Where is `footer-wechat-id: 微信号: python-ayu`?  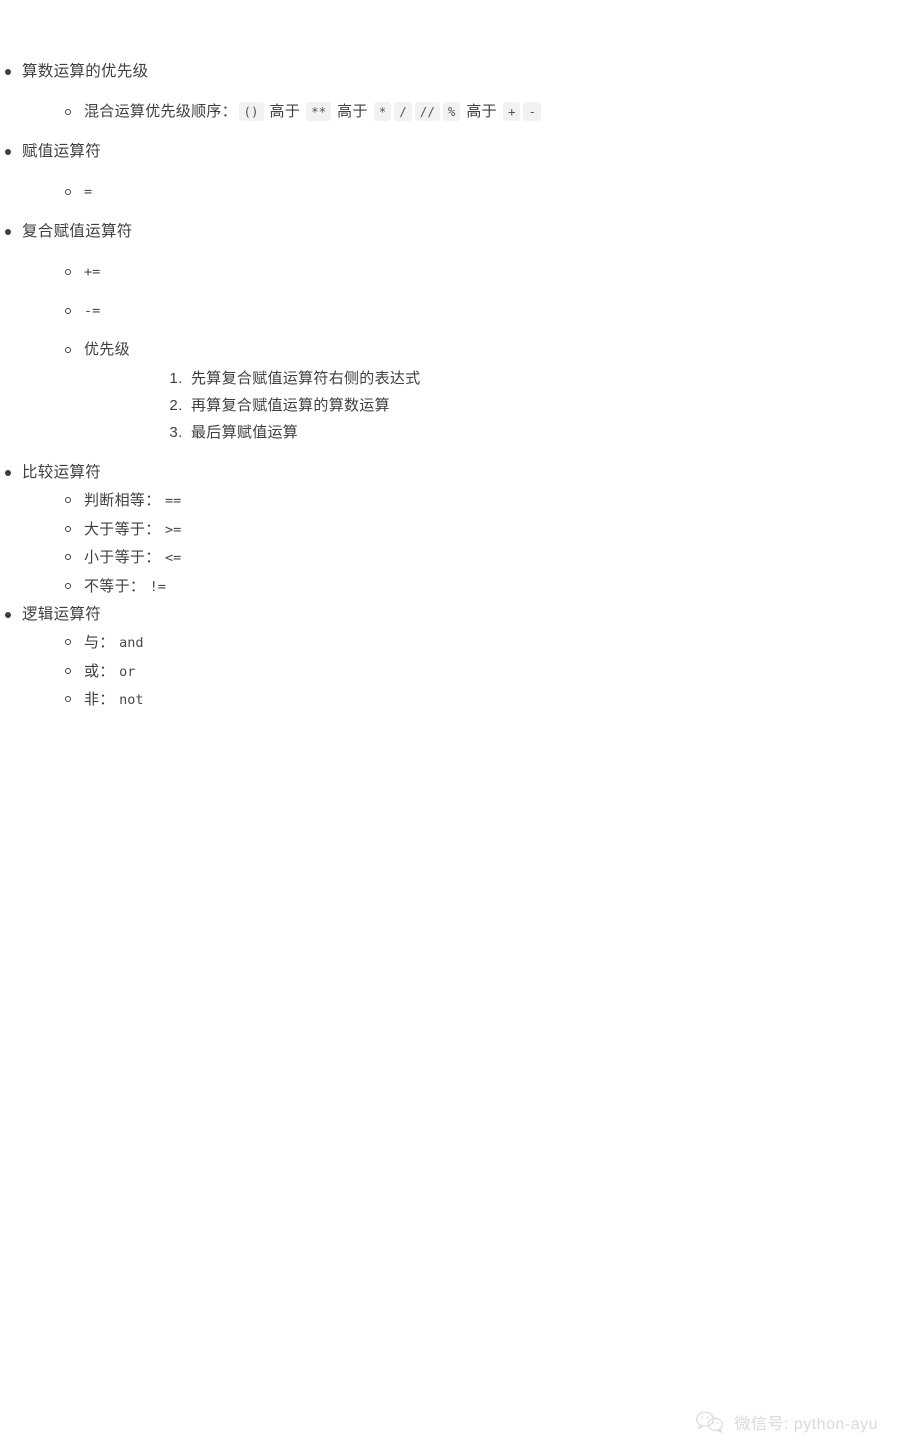
footer-wechat-id: 微信号: python-ayu is located at coordinates (806, 1424).